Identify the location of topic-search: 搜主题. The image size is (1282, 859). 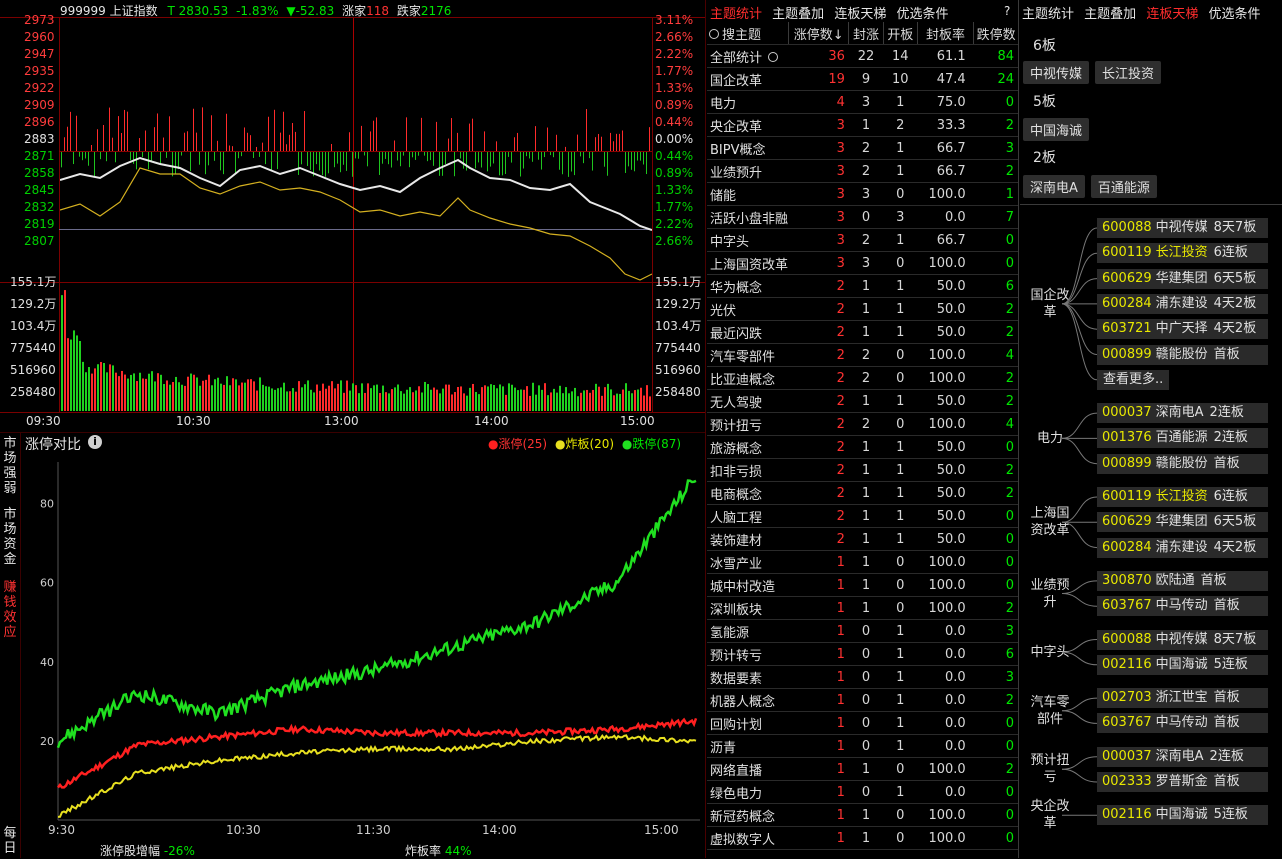
(748, 33).